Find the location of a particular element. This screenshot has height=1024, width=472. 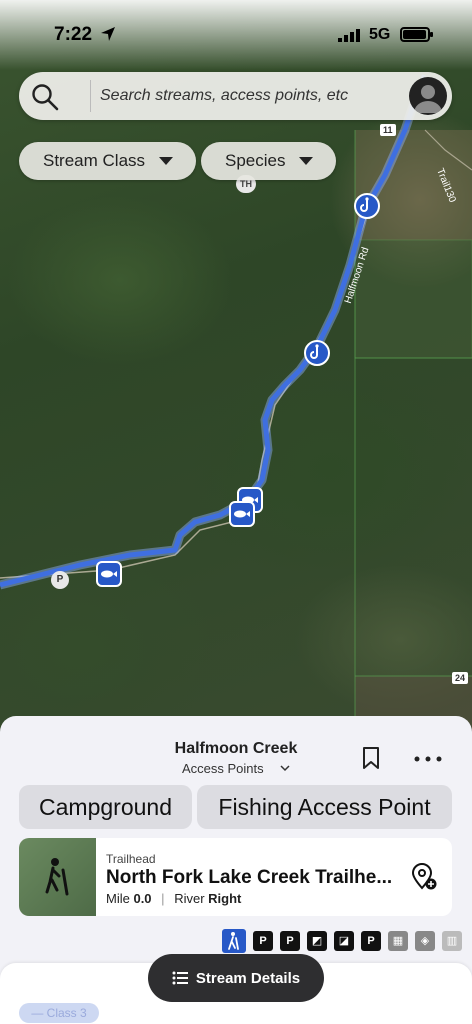

stream-title: Halfmoon Creek is located at coordinates (236, 748).